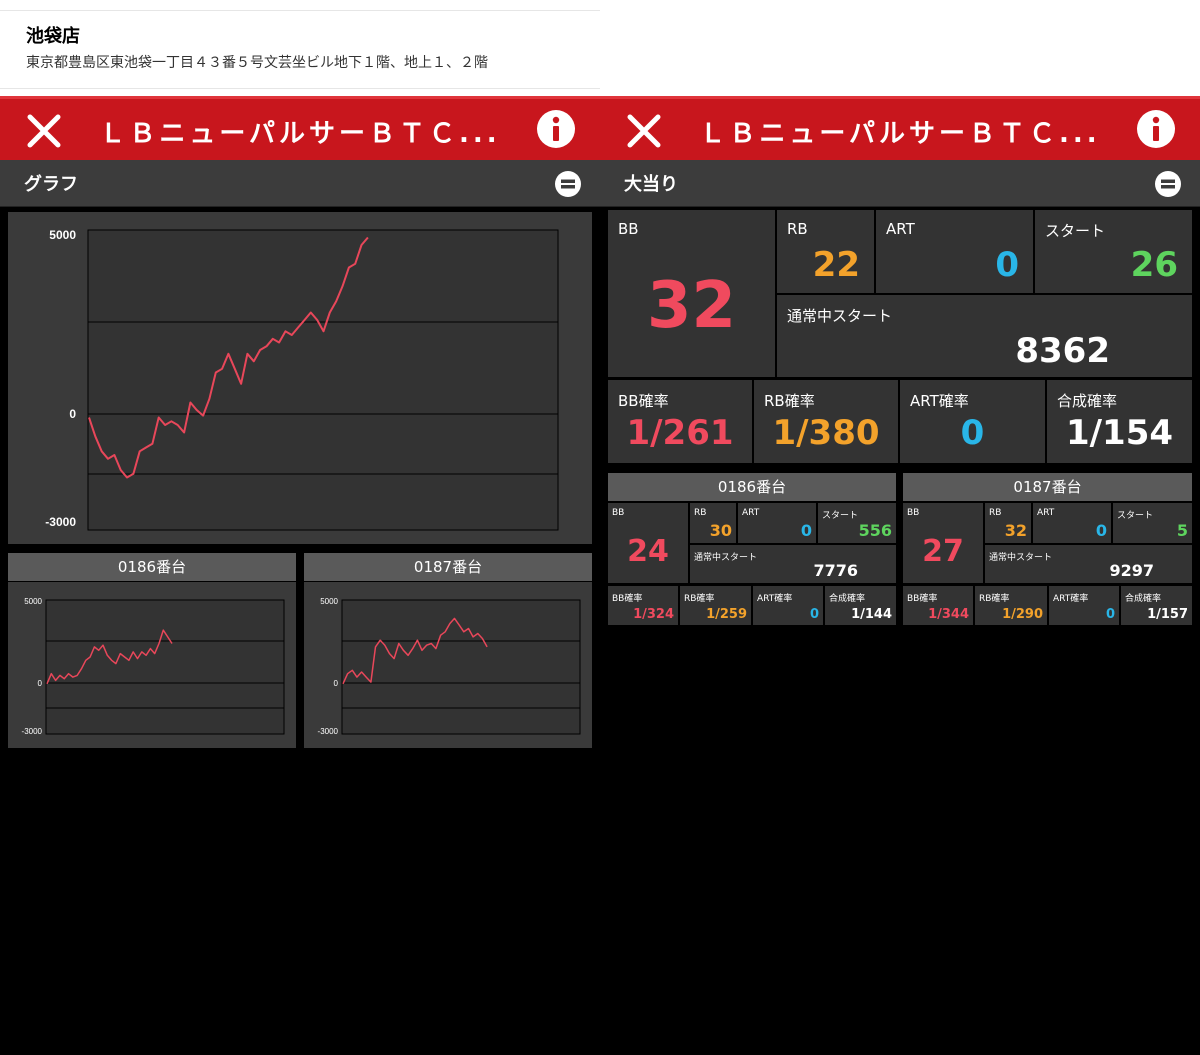 The image size is (1200, 1055). Describe the element at coordinates (797, 229) in the screenshot. I see `rb-label: RB` at that location.